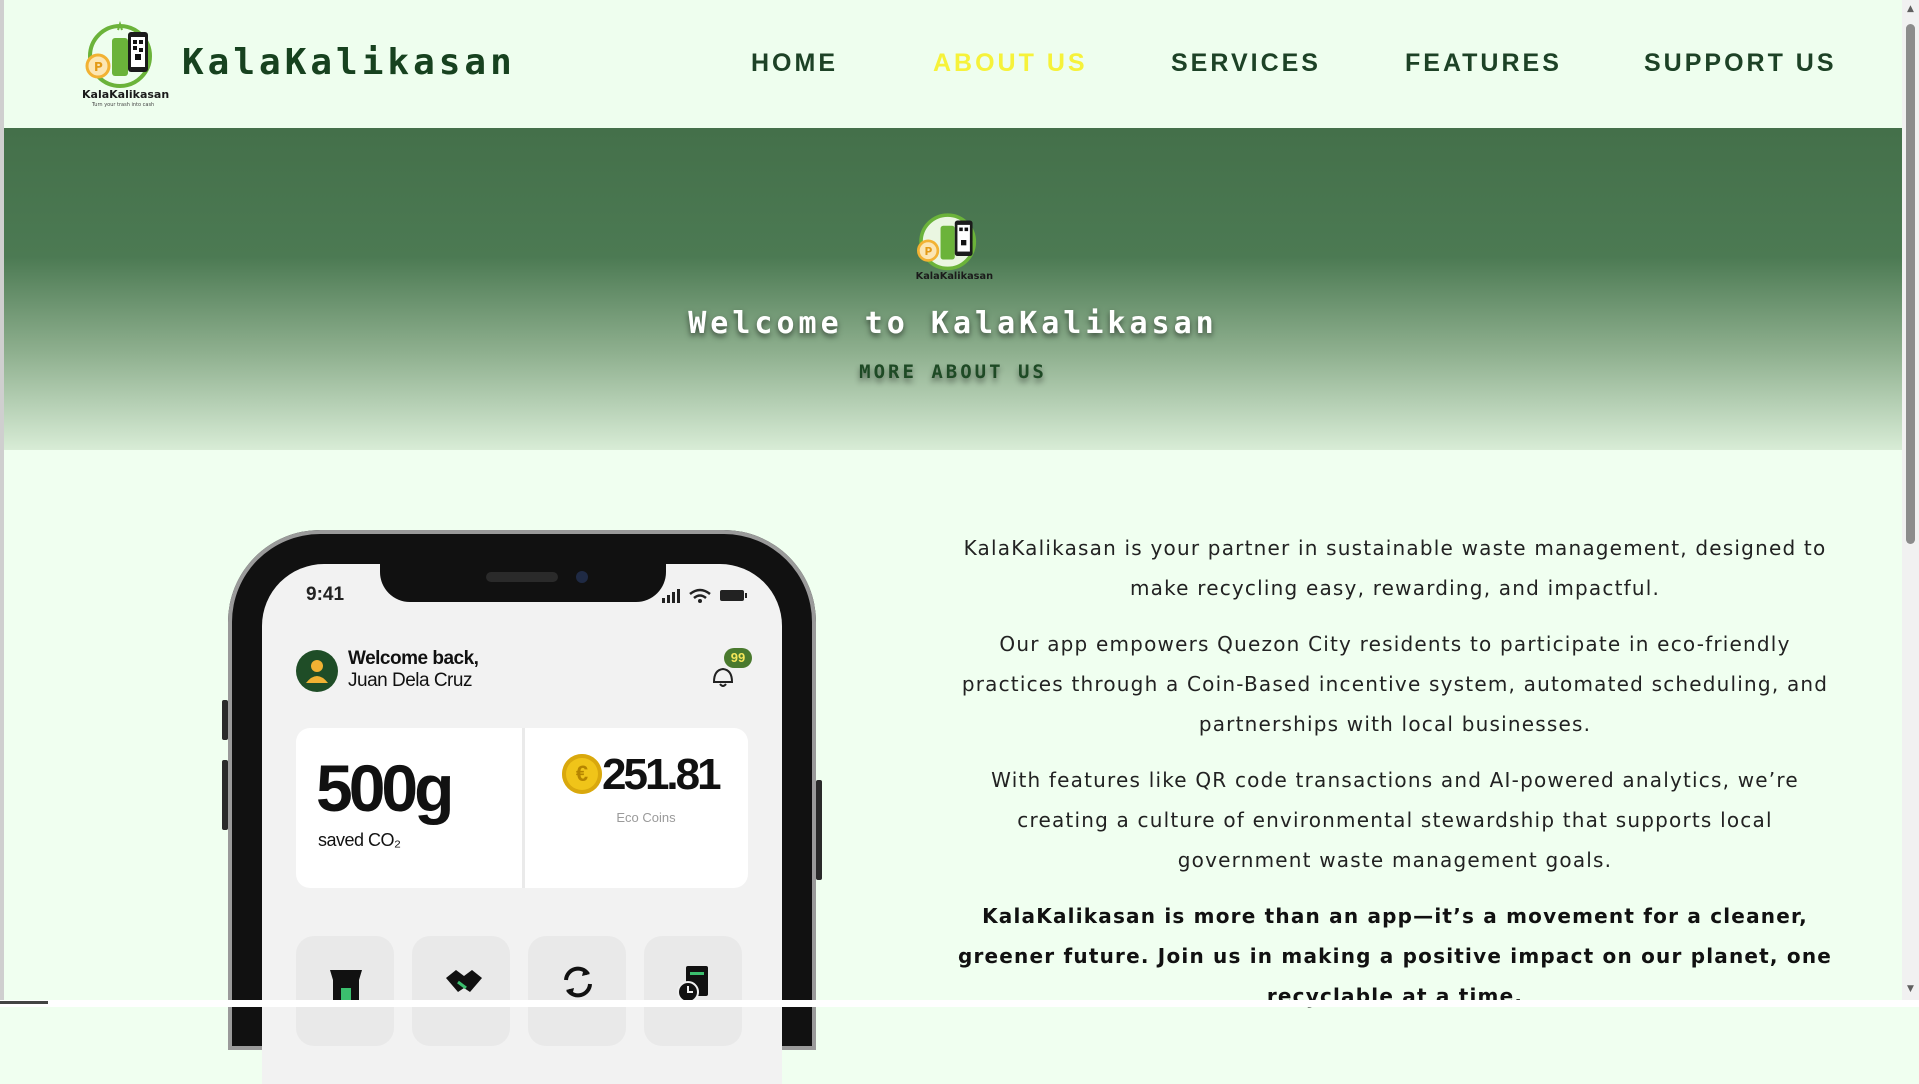 The image size is (1919, 1084). Describe the element at coordinates (1910, 9) in the screenshot. I see `scroll-up-arrow-icon: ▲` at that location.